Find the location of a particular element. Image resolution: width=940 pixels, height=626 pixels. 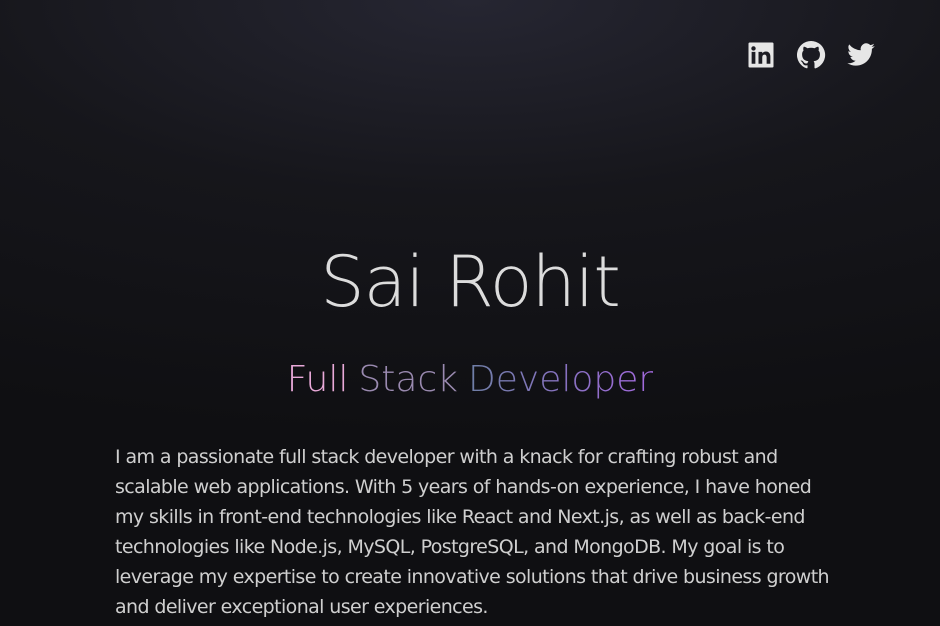

hero-name: Sai Rohit is located at coordinates (470, 282).